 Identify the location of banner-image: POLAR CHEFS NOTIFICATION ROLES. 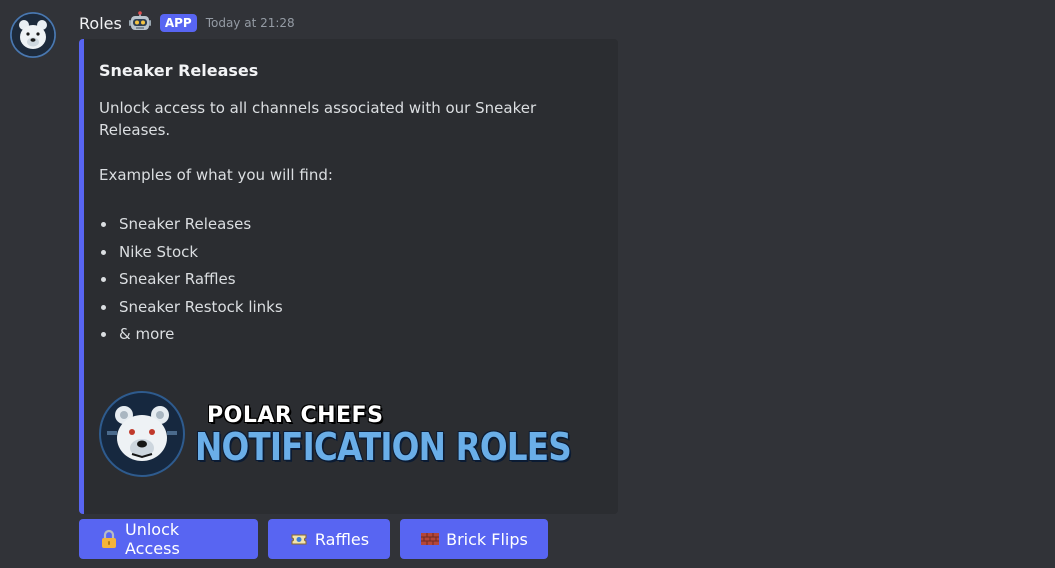
(339, 434).